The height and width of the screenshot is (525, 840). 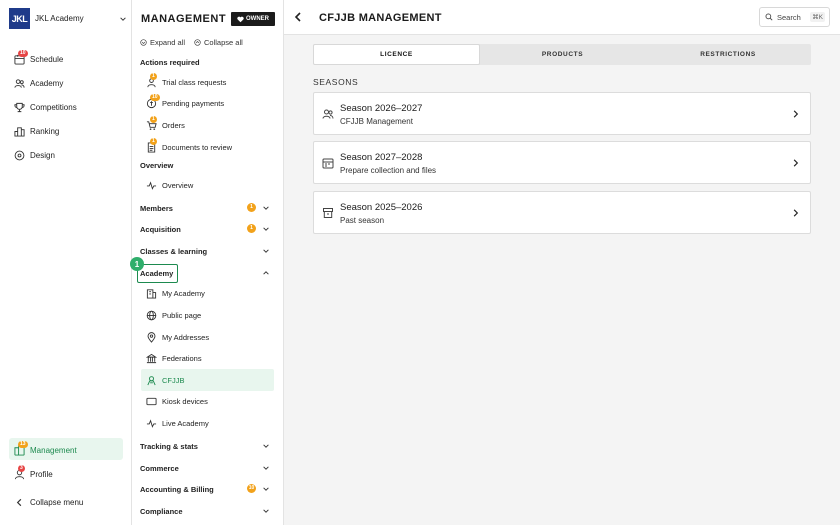 What do you see at coordinates (210, 358) in the screenshot?
I see `menu-item-federations: Federations` at bounding box center [210, 358].